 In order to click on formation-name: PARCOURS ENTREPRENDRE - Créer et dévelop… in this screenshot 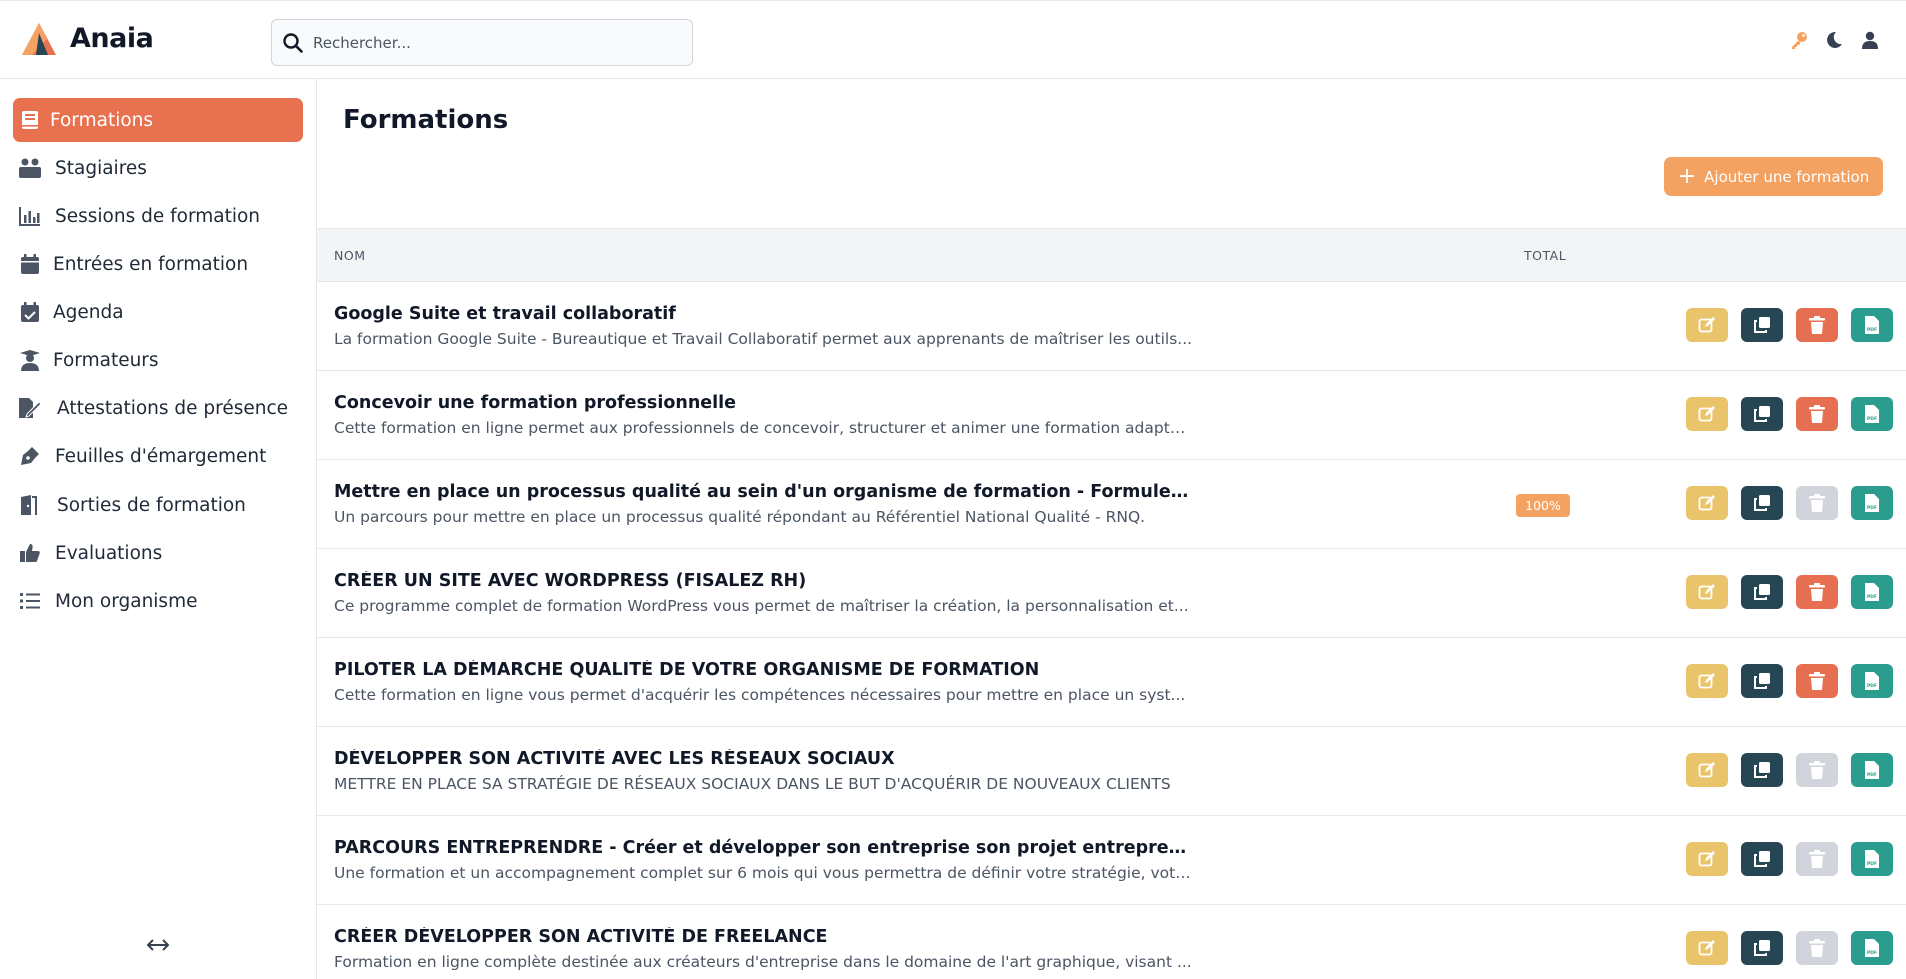, I will do `click(761, 848)`.